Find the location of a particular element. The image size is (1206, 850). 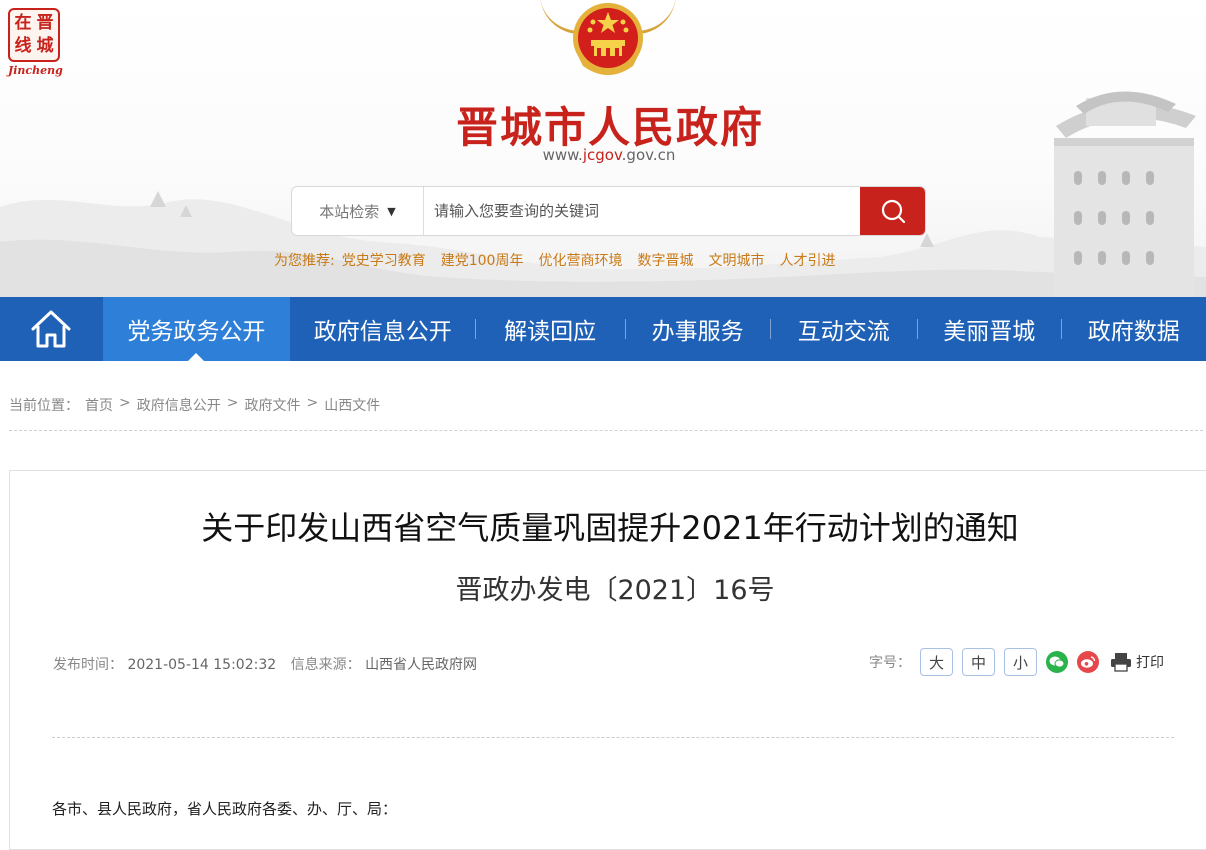

nav-item-gov-info: 政府信息公开 is located at coordinates (382, 329).